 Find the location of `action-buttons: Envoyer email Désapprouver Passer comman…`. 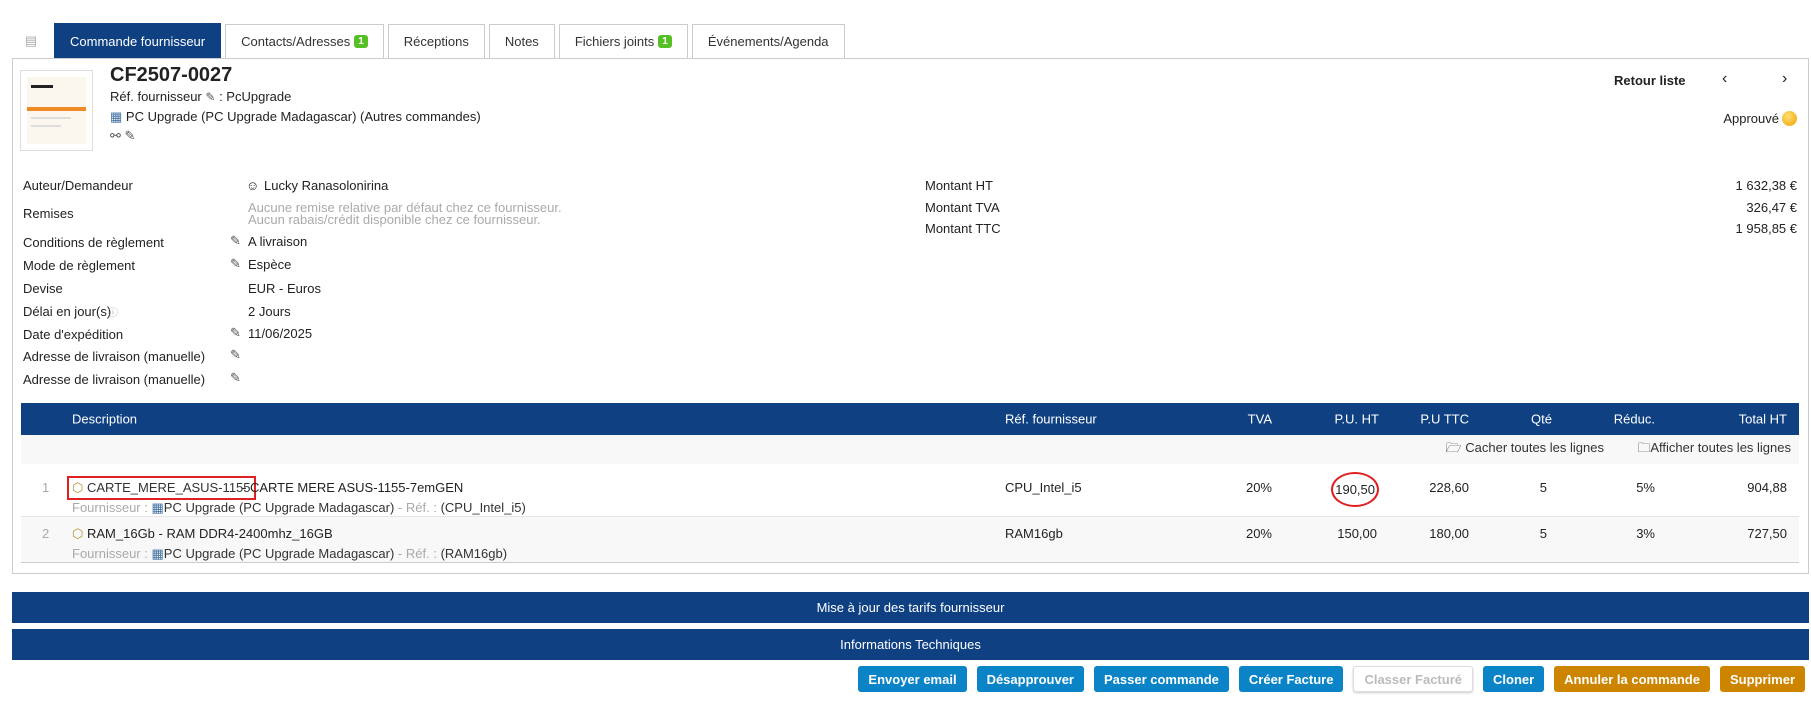

action-buttons: Envoyer email Désapprouver Passer comman… is located at coordinates (1331, 679).